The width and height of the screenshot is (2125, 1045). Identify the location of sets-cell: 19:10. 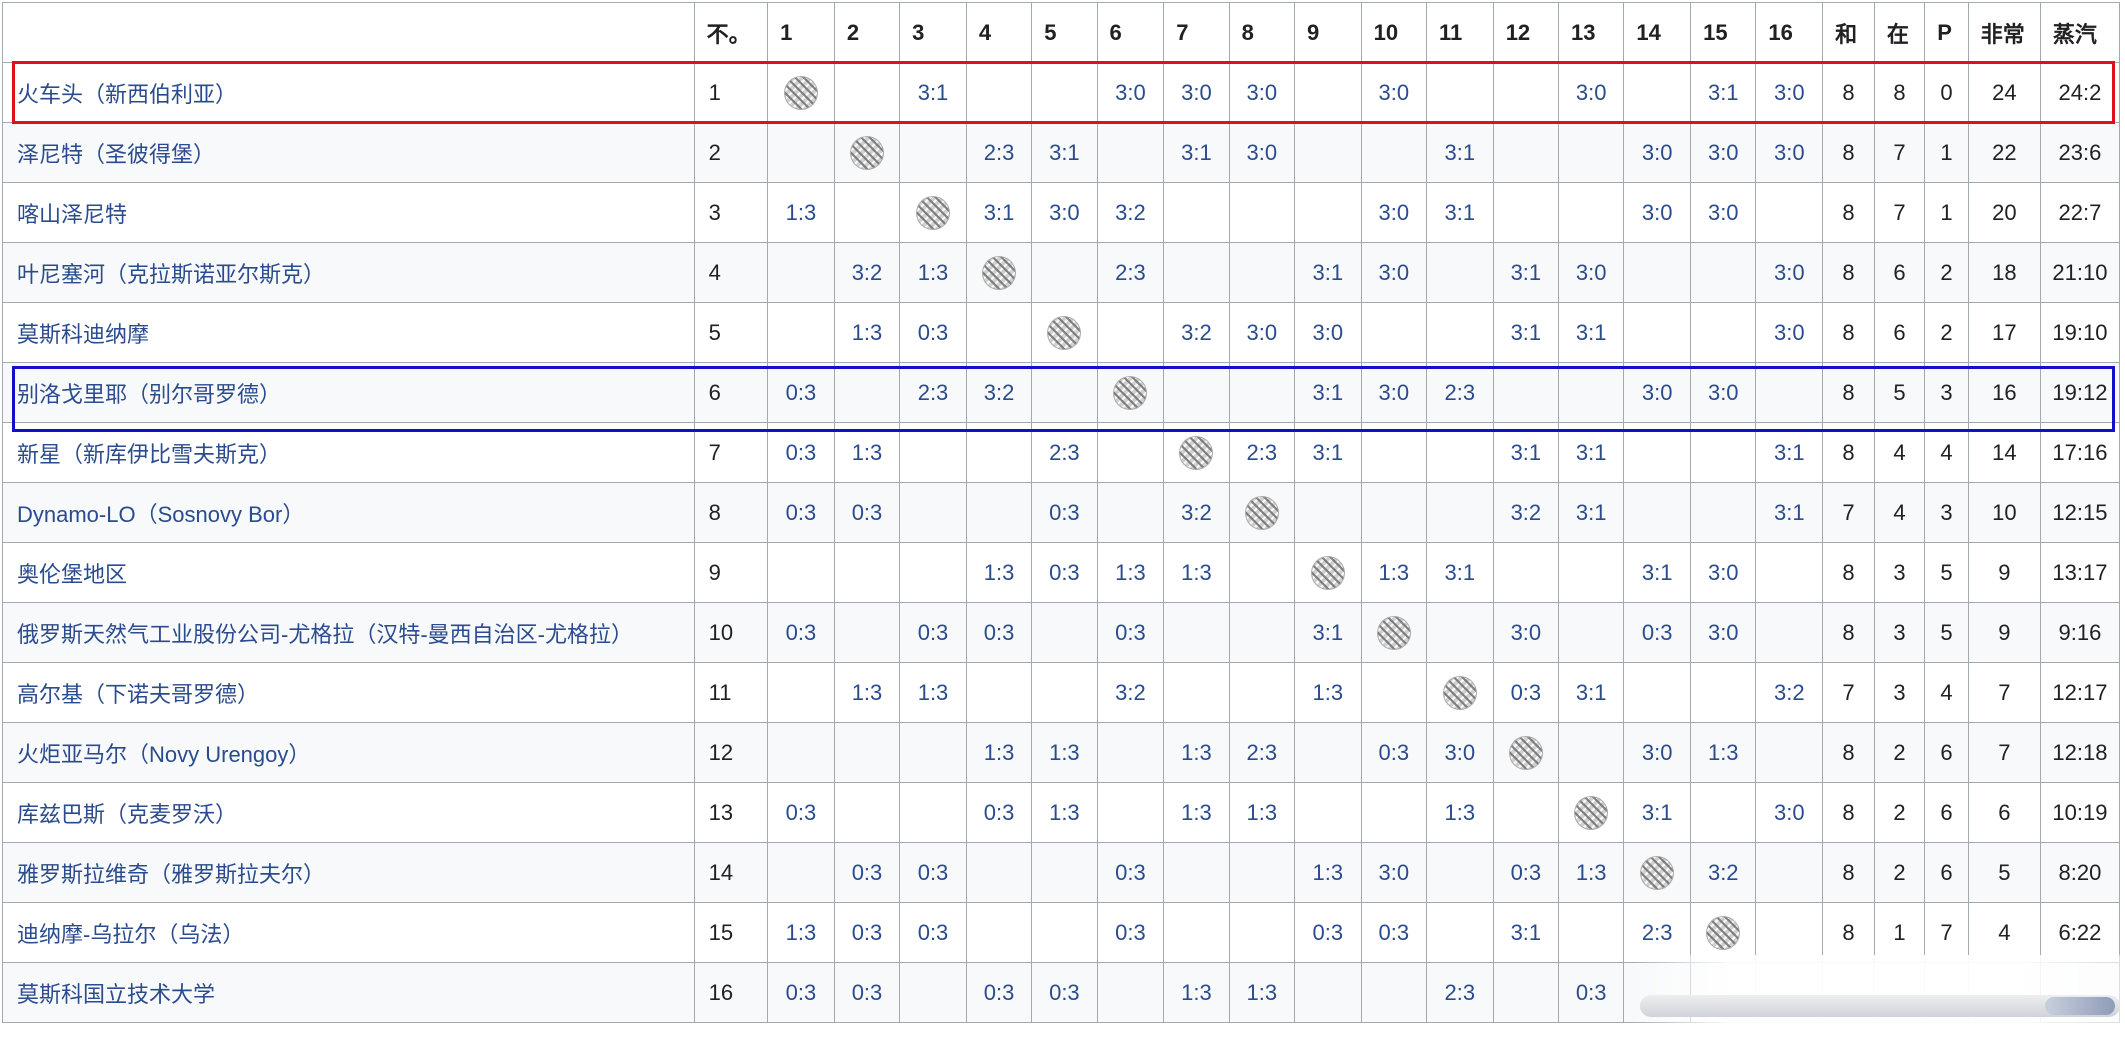
(2080, 332).